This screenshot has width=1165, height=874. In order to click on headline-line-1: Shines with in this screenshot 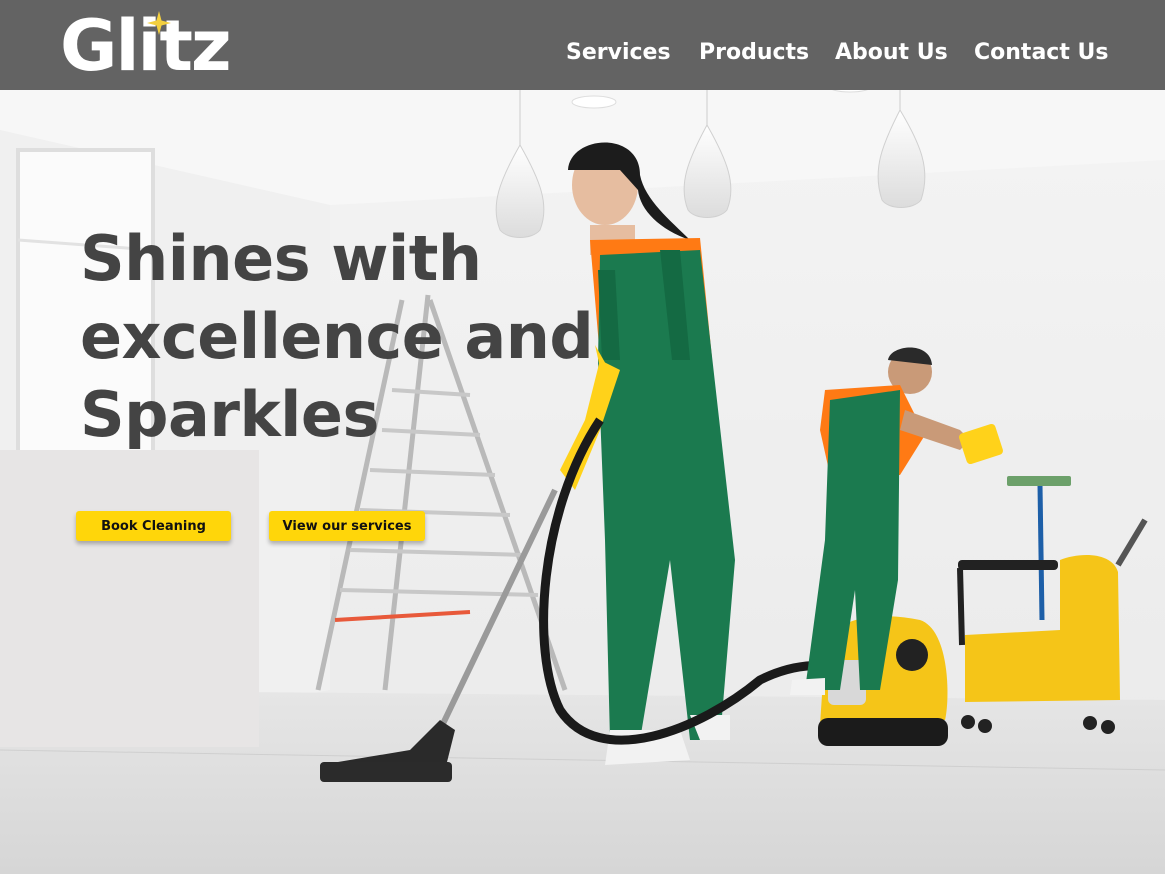, I will do `click(281, 258)`.